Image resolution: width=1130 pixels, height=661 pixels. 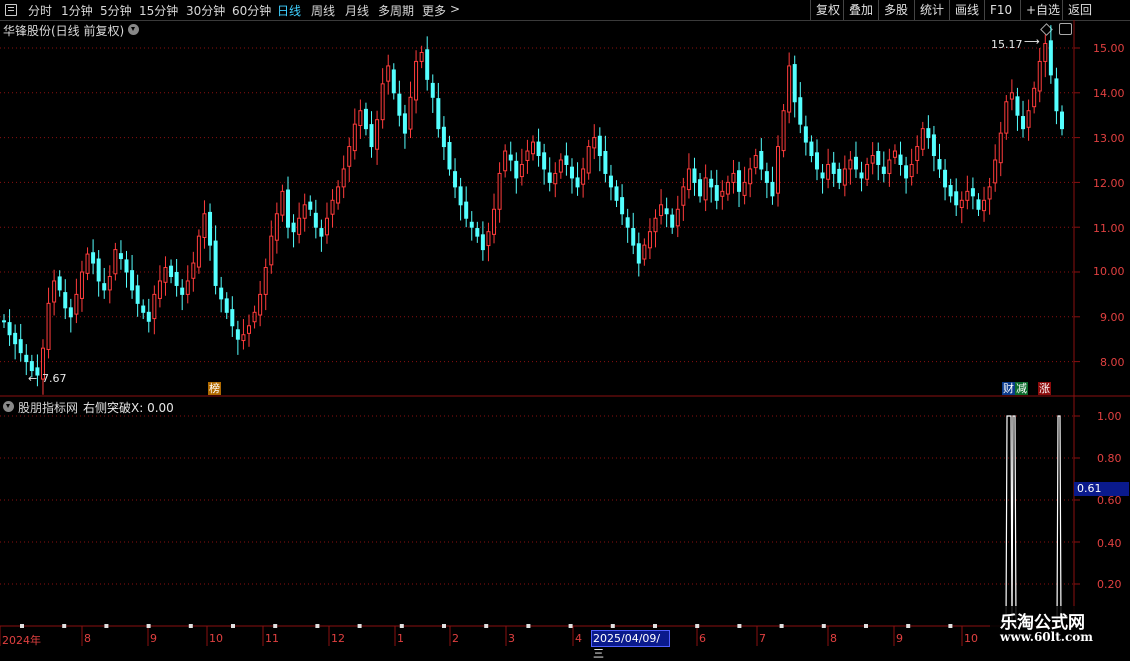 What do you see at coordinates (1021, 388) in the screenshot?
I see `reduce-badge: 减` at bounding box center [1021, 388].